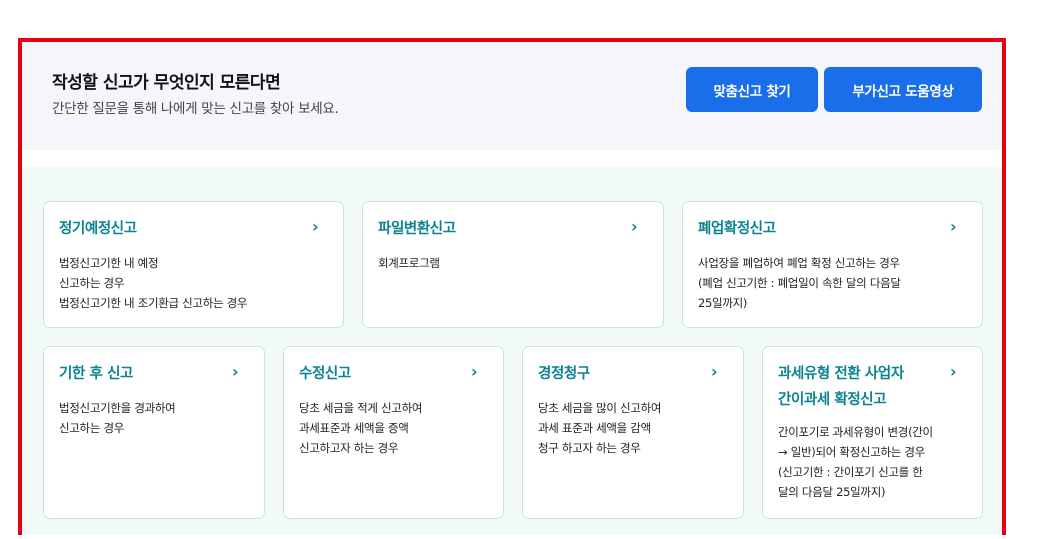  I want to click on card-title: 폐업확정신고, so click(737, 229).